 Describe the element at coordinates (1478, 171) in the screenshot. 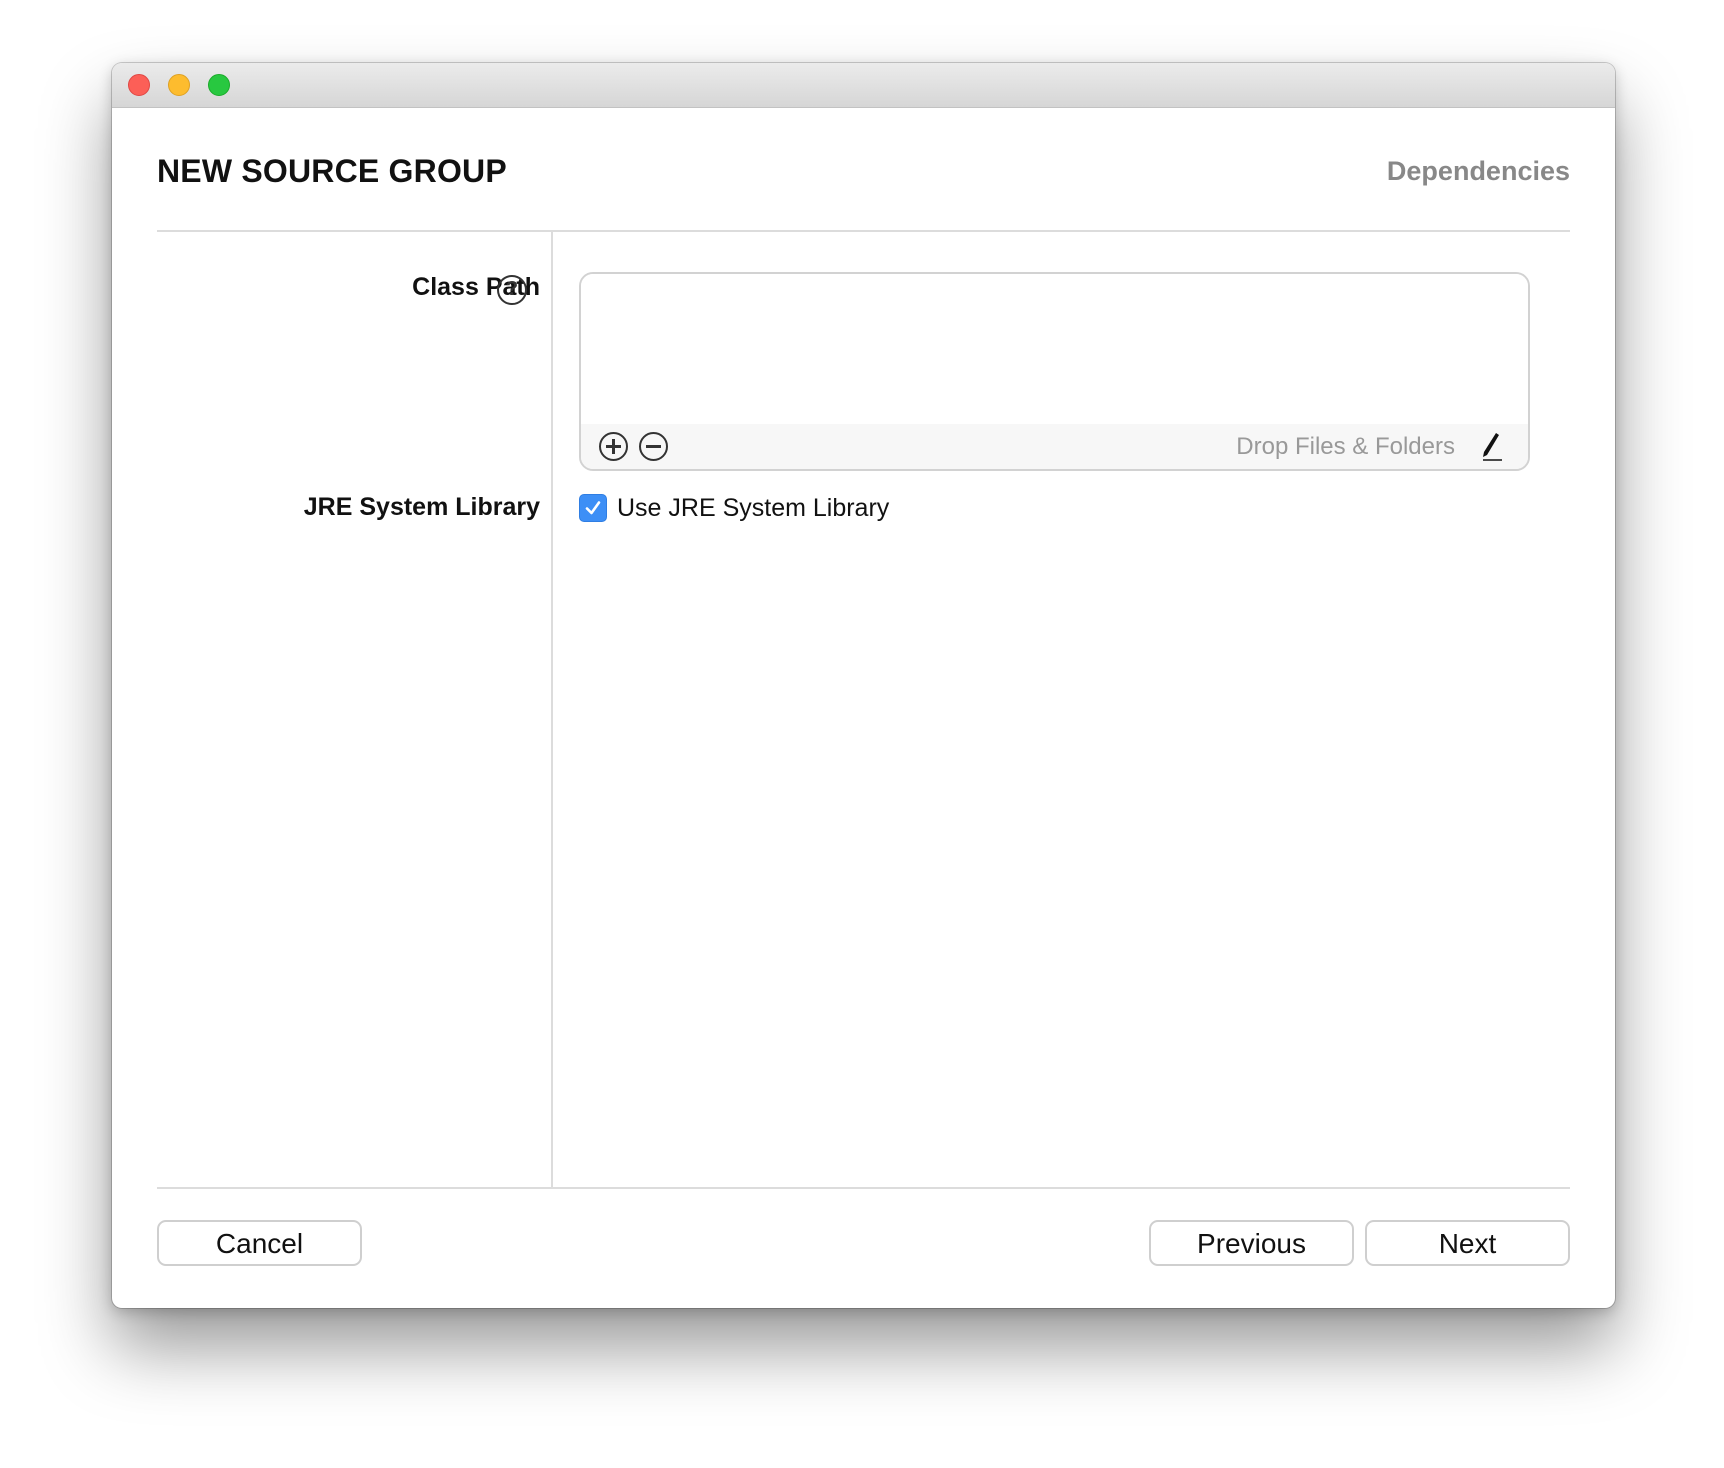

I see `step-label: Dependencies` at that location.